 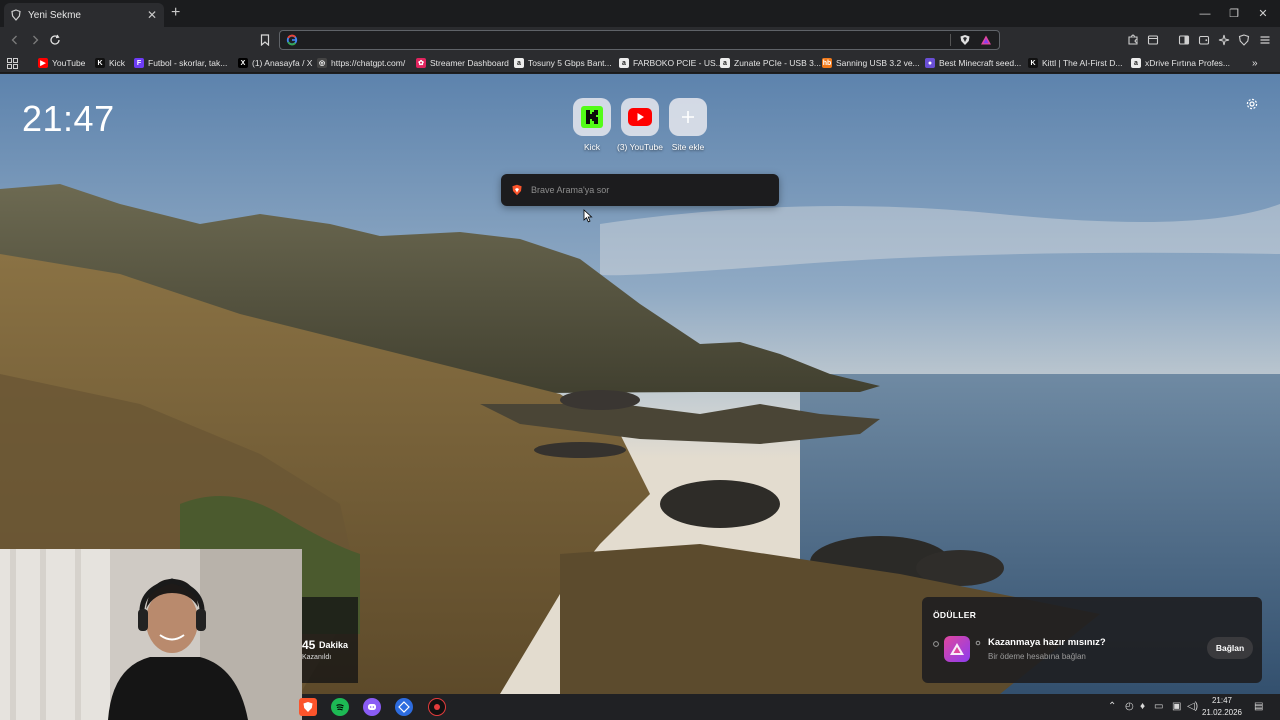 What do you see at coordinates (1263, 13) in the screenshot?
I see `close-window-button: ✕` at bounding box center [1263, 13].